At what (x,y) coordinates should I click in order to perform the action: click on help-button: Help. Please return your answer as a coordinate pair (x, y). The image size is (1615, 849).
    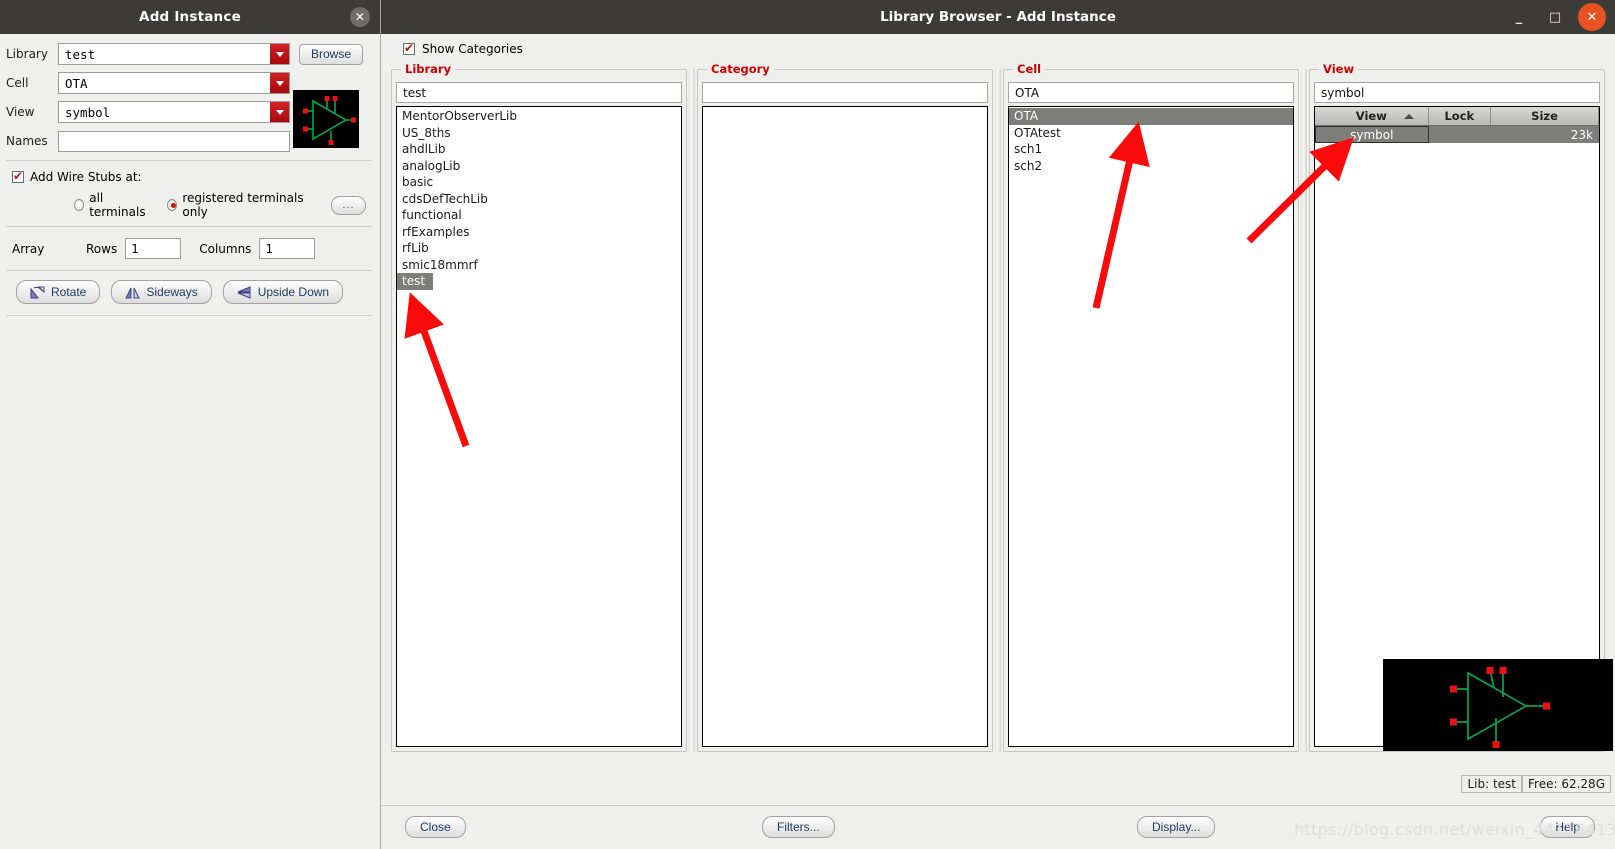
    Looking at the image, I should click on (1567, 827).